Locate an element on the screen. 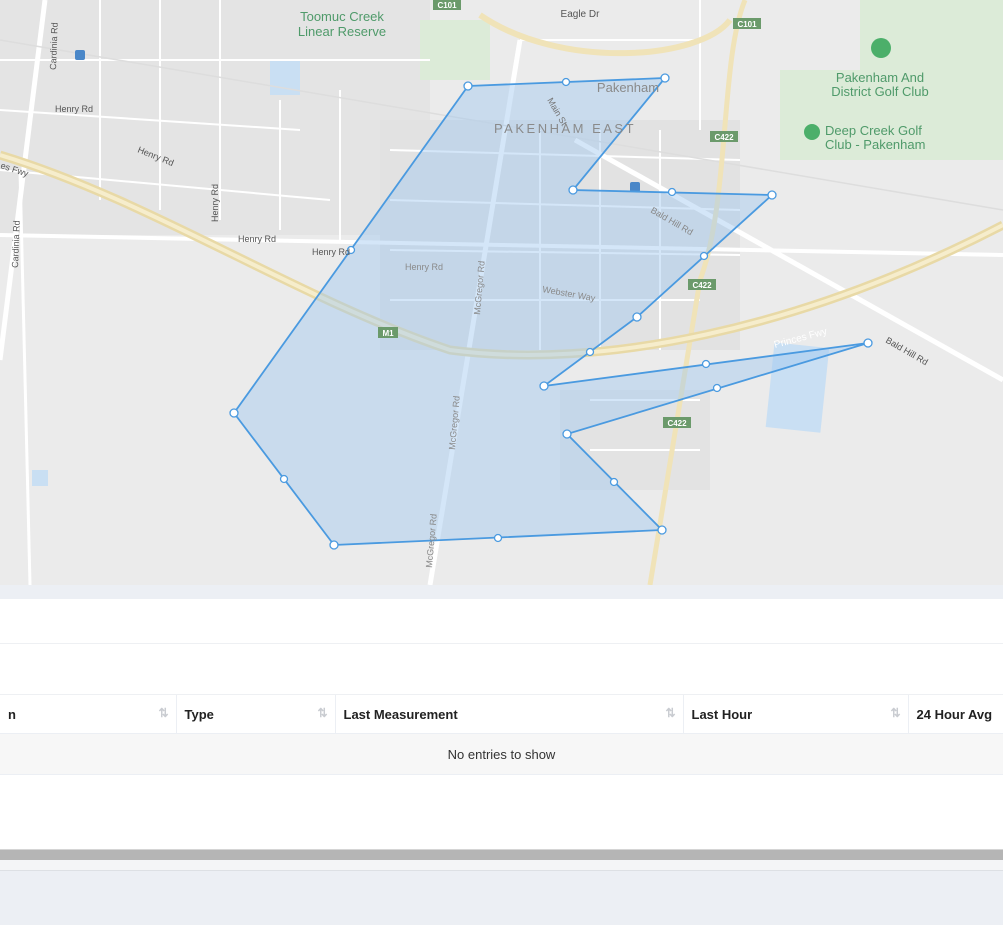 This screenshot has width=1003, height=925. label-pakenham: Pakenham is located at coordinates (628, 87).